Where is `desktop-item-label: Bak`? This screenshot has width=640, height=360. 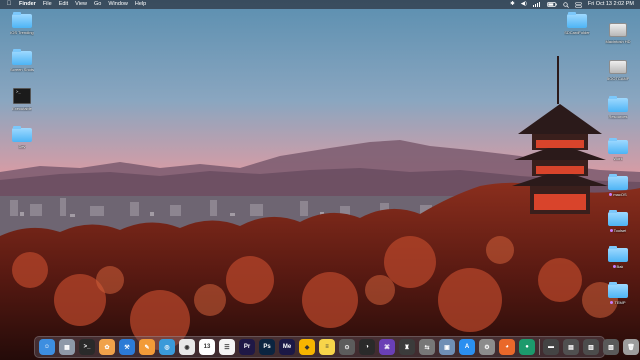
desktop-item-label: Bak is located at coordinates (618, 267).